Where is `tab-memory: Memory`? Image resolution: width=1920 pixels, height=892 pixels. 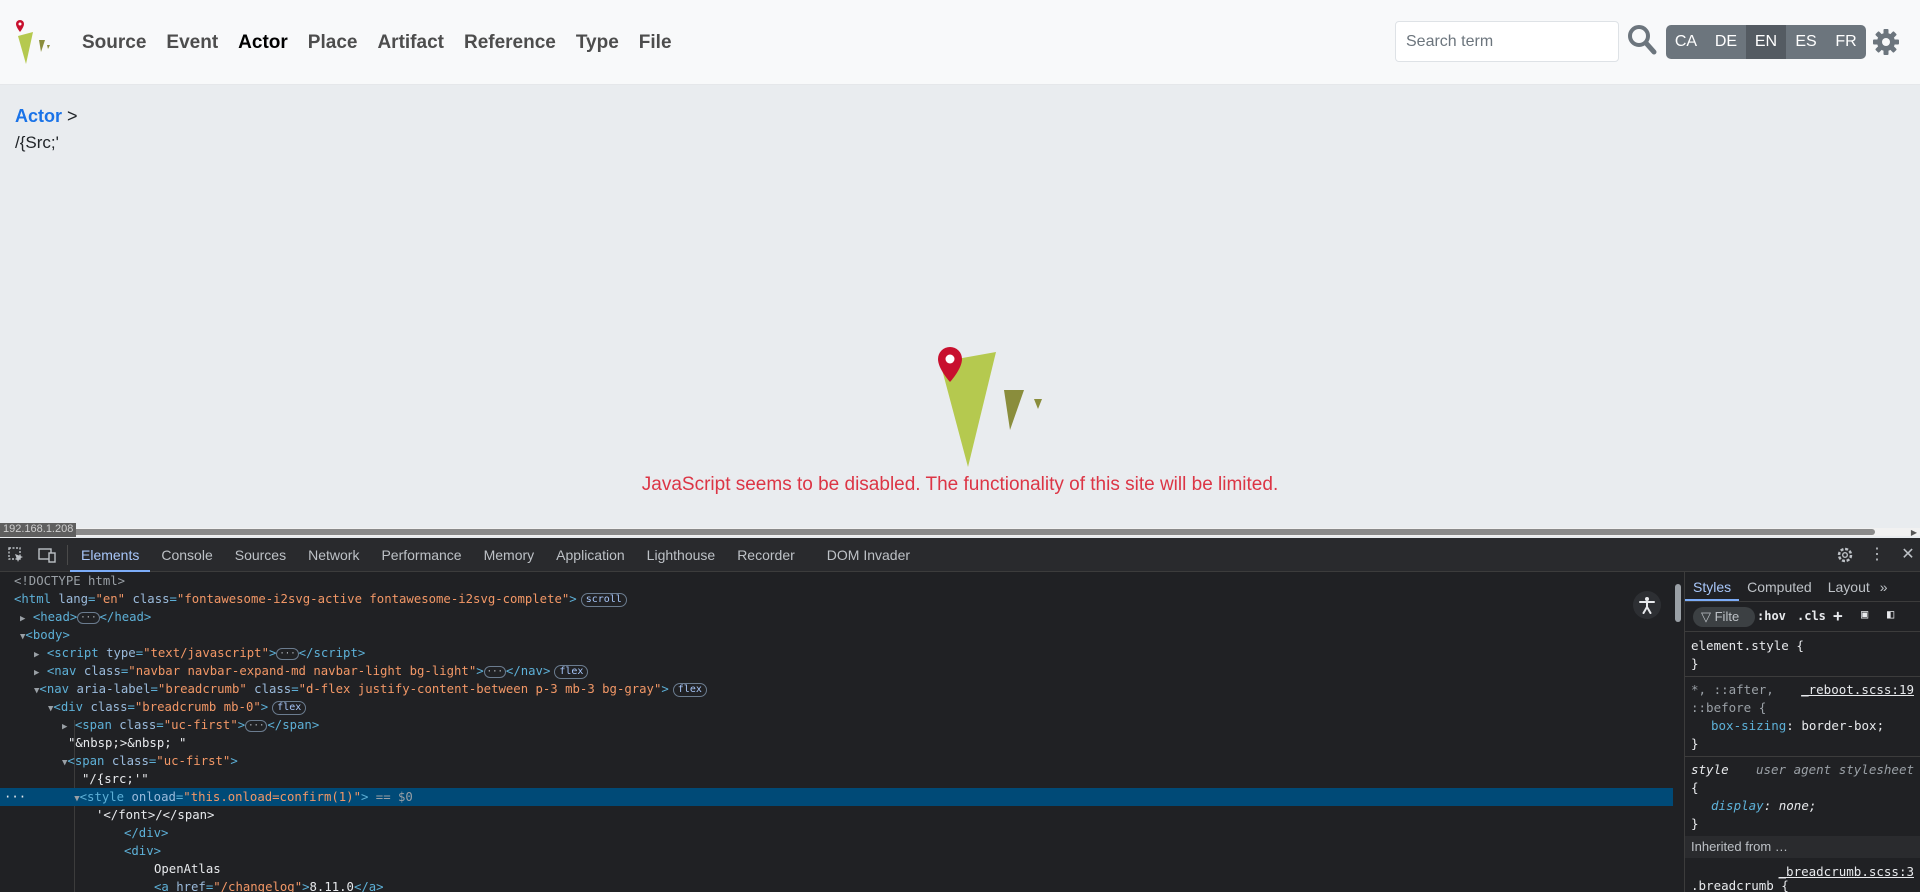
tab-memory: Memory is located at coordinates (509, 555).